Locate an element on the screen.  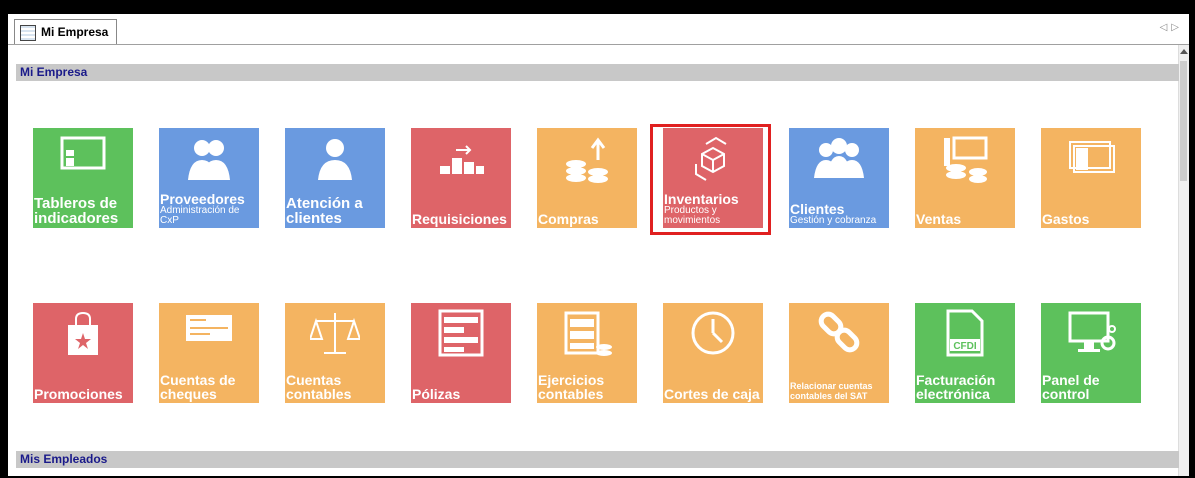
tab-mi-empresa: Mi Empresa is located at coordinates (66, 31).